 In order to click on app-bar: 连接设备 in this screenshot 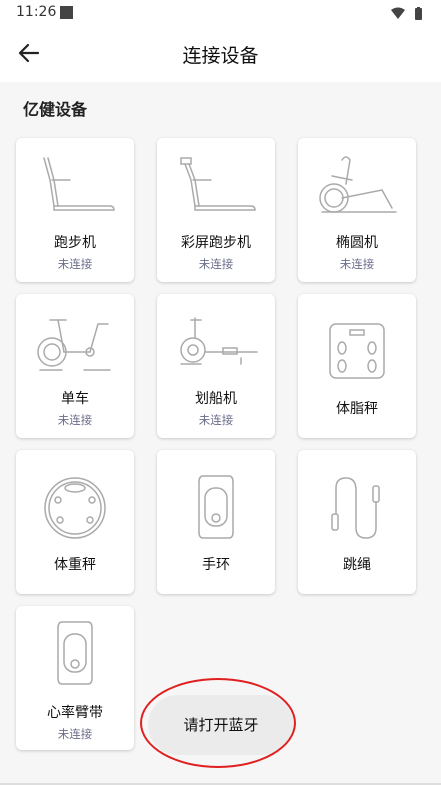, I will do `click(220, 53)`.